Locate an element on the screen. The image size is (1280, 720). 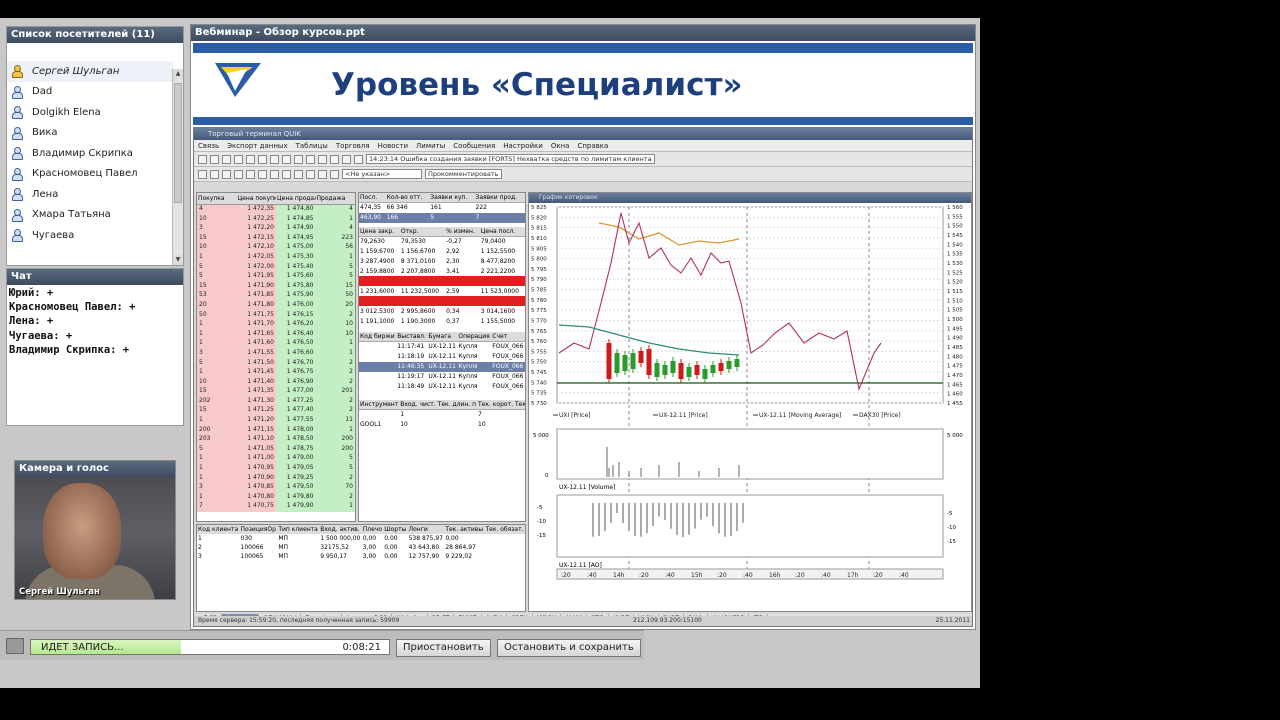
order-book-row: 11 471,00 1 479,00 5 is located at coordinates (276, 459).